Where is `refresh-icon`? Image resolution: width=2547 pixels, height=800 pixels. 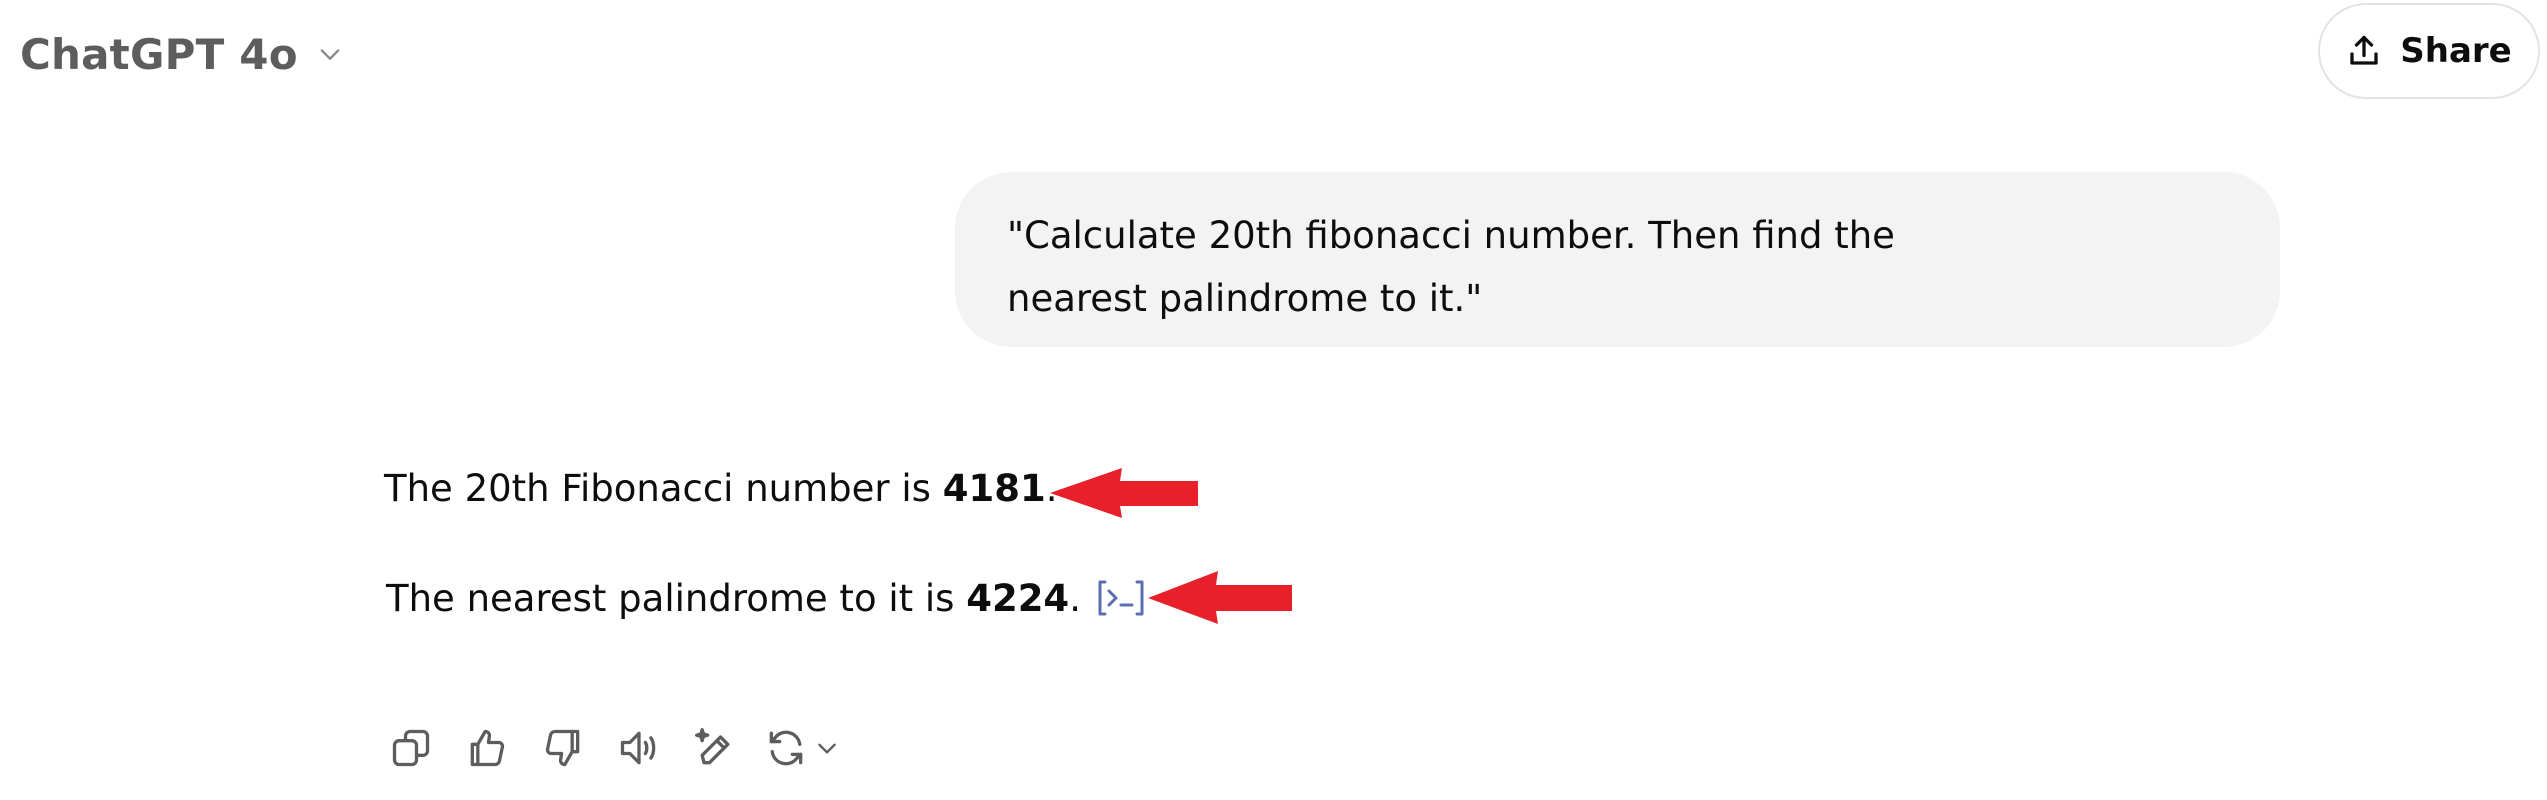 refresh-icon is located at coordinates (786, 748).